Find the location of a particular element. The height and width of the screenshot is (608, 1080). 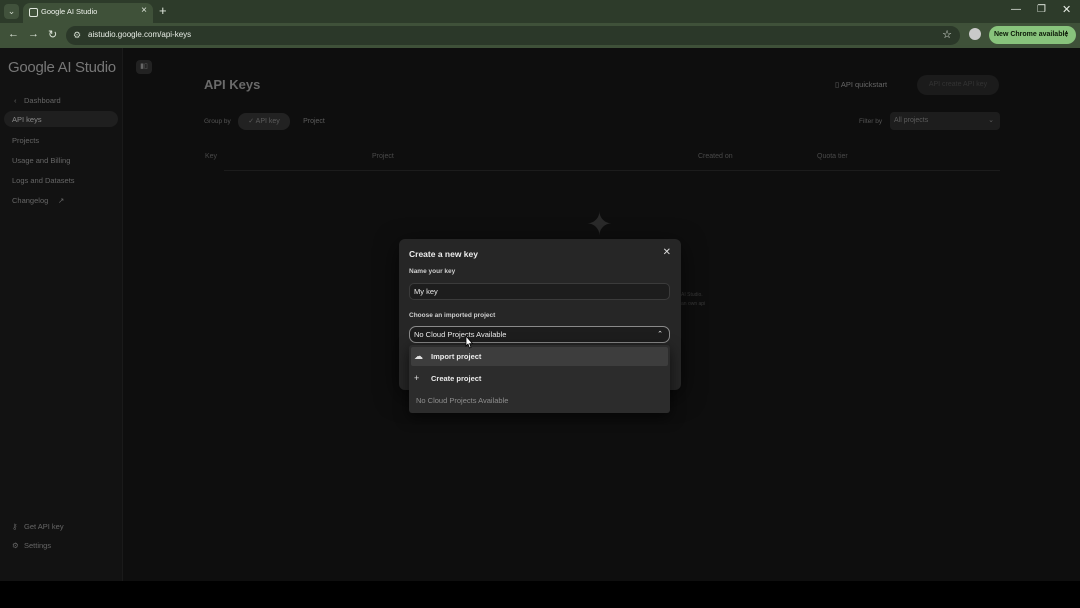

project-select-value: No Cloud Projects Available is located at coordinates (460, 334).